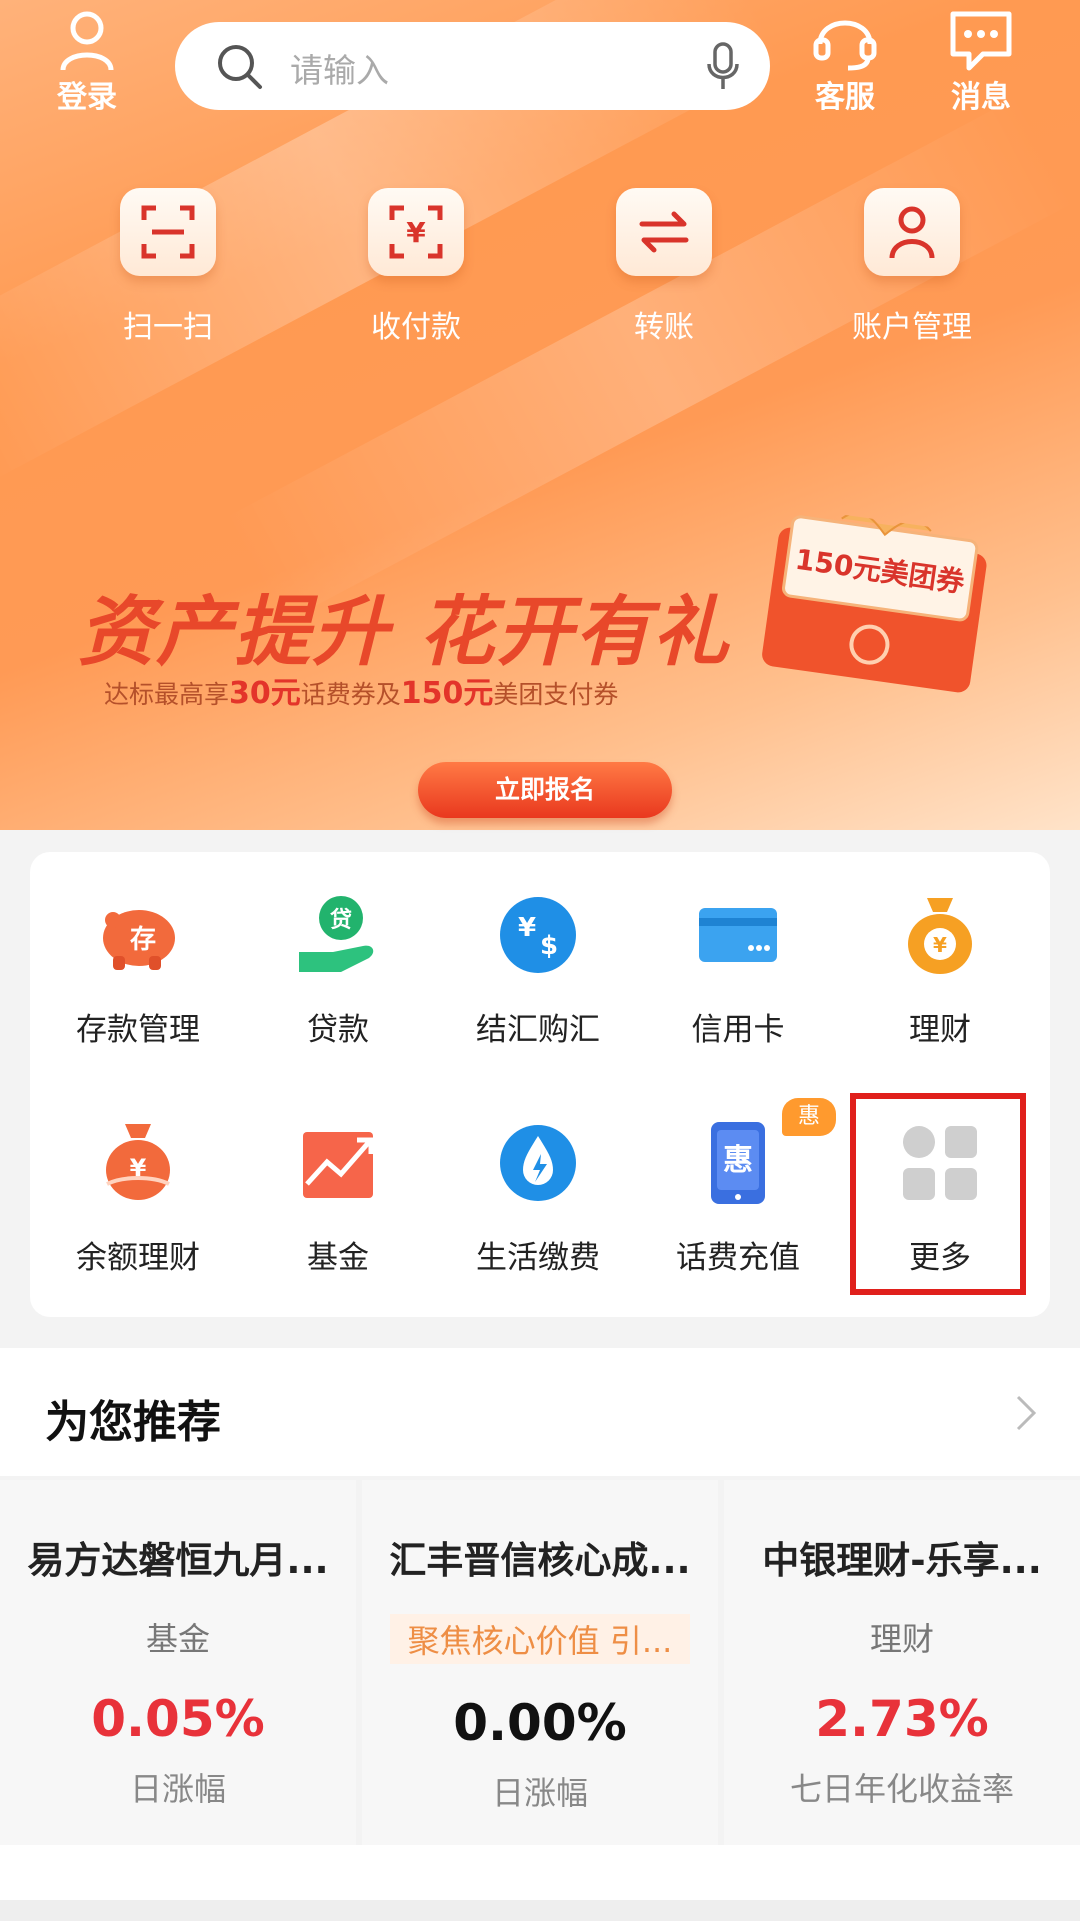  Describe the element at coordinates (177, 1639) in the screenshot. I see `product-type: 基金` at that location.